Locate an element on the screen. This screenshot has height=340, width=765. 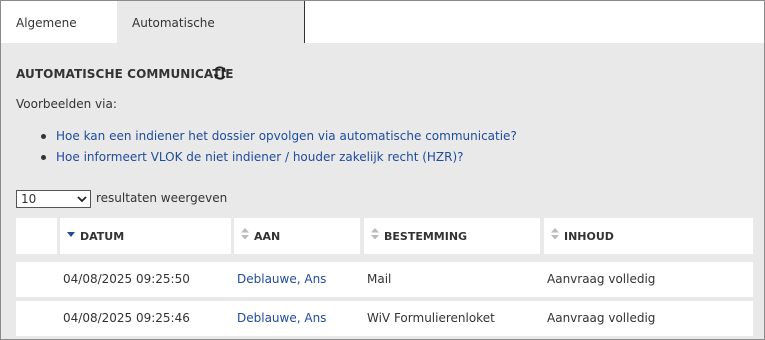
cell-bestemming: Mail is located at coordinates (379, 279).